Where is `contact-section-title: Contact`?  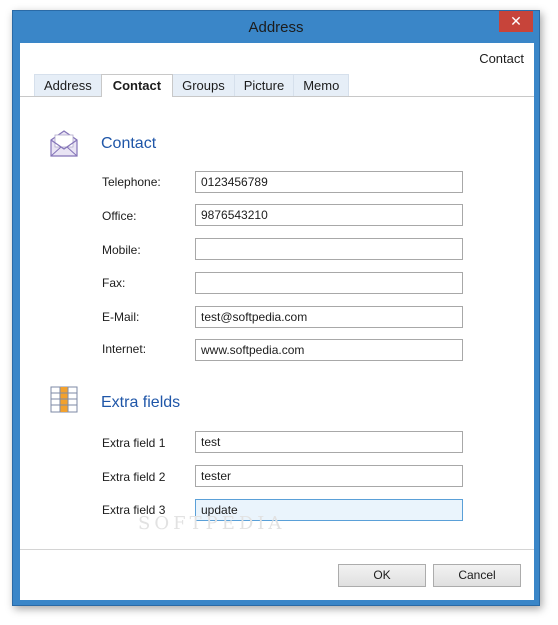 contact-section-title: Contact is located at coordinates (129, 143).